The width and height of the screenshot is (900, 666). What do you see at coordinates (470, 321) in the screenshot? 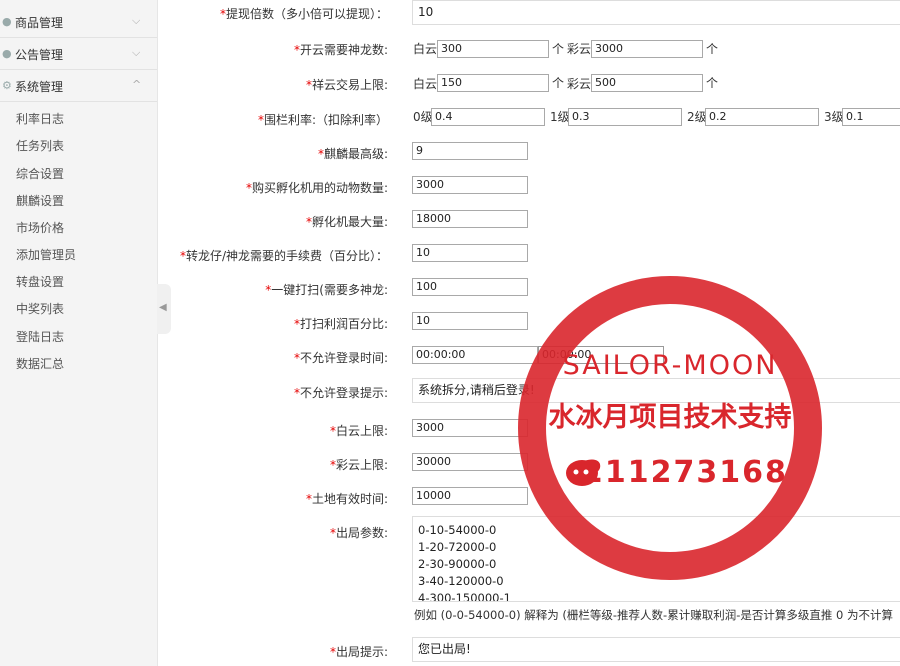
I see `sweep-profit-input: 10` at bounding box center [470, 321].